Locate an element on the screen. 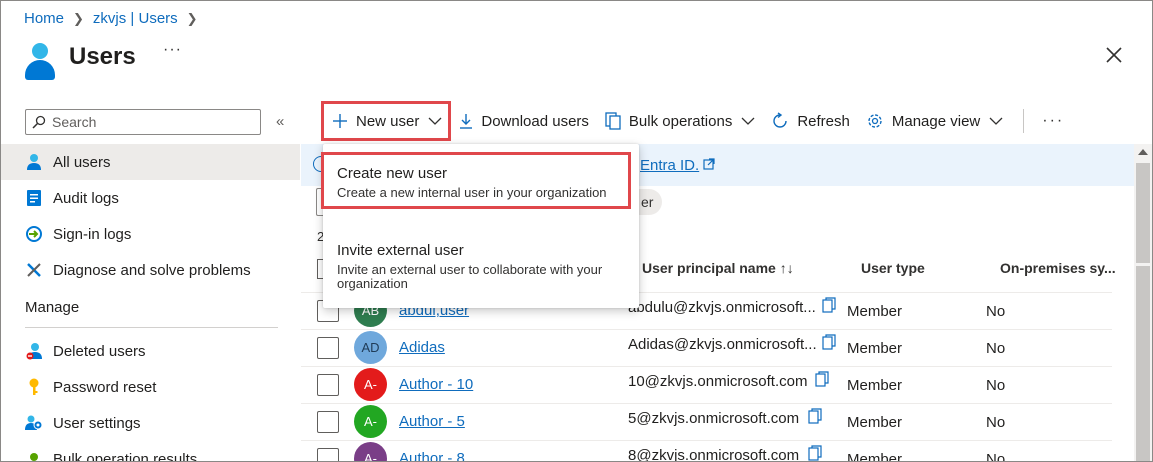 This screenshot has width=1153, height=462. sidebar-item-audit-logs: Audit logs is located at coordinates (150, 198).